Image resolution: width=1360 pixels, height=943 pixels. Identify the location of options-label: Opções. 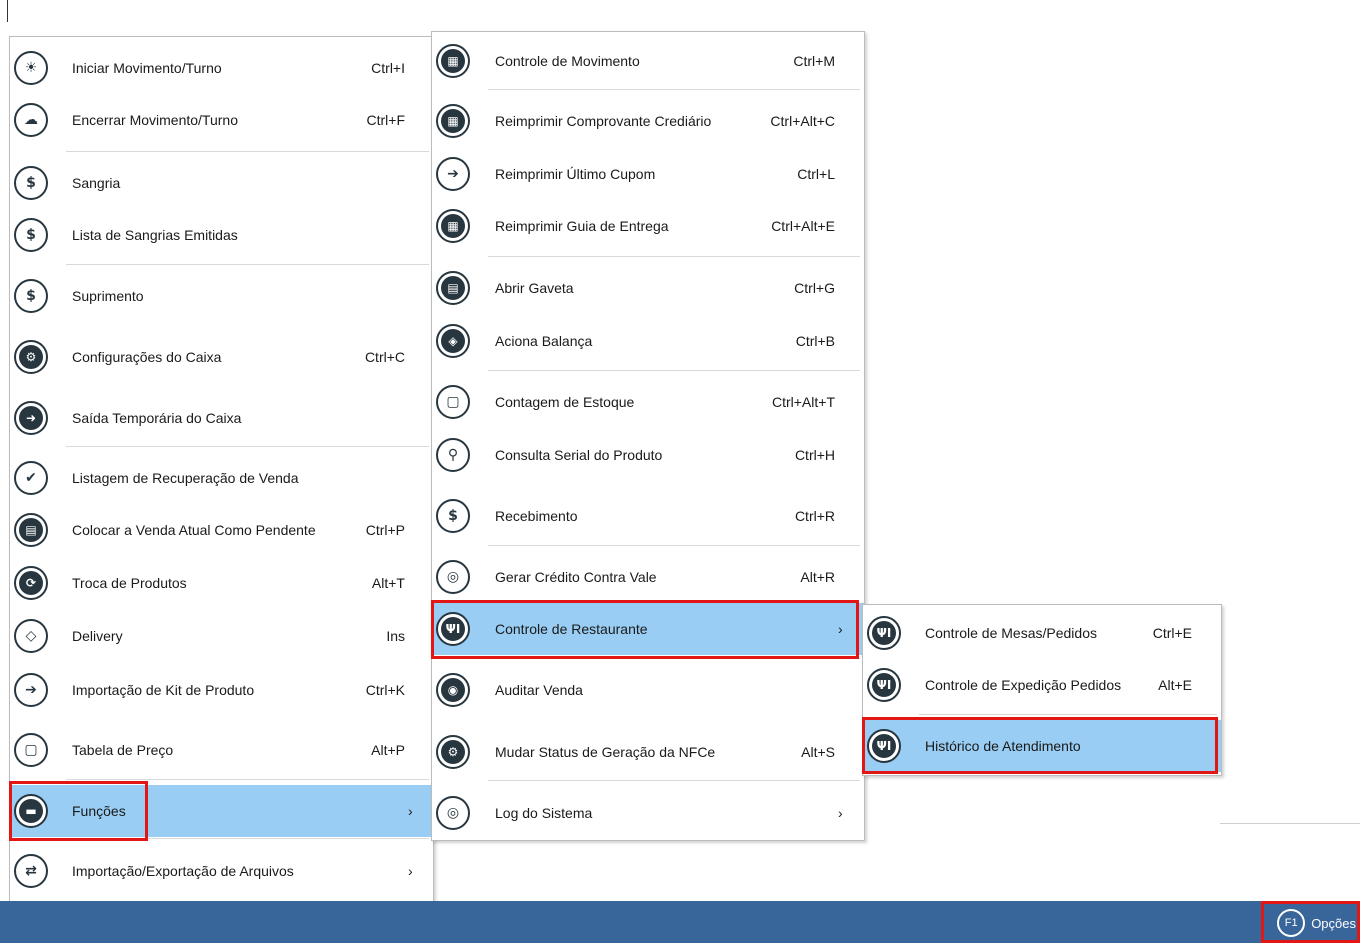
(1333, 923).